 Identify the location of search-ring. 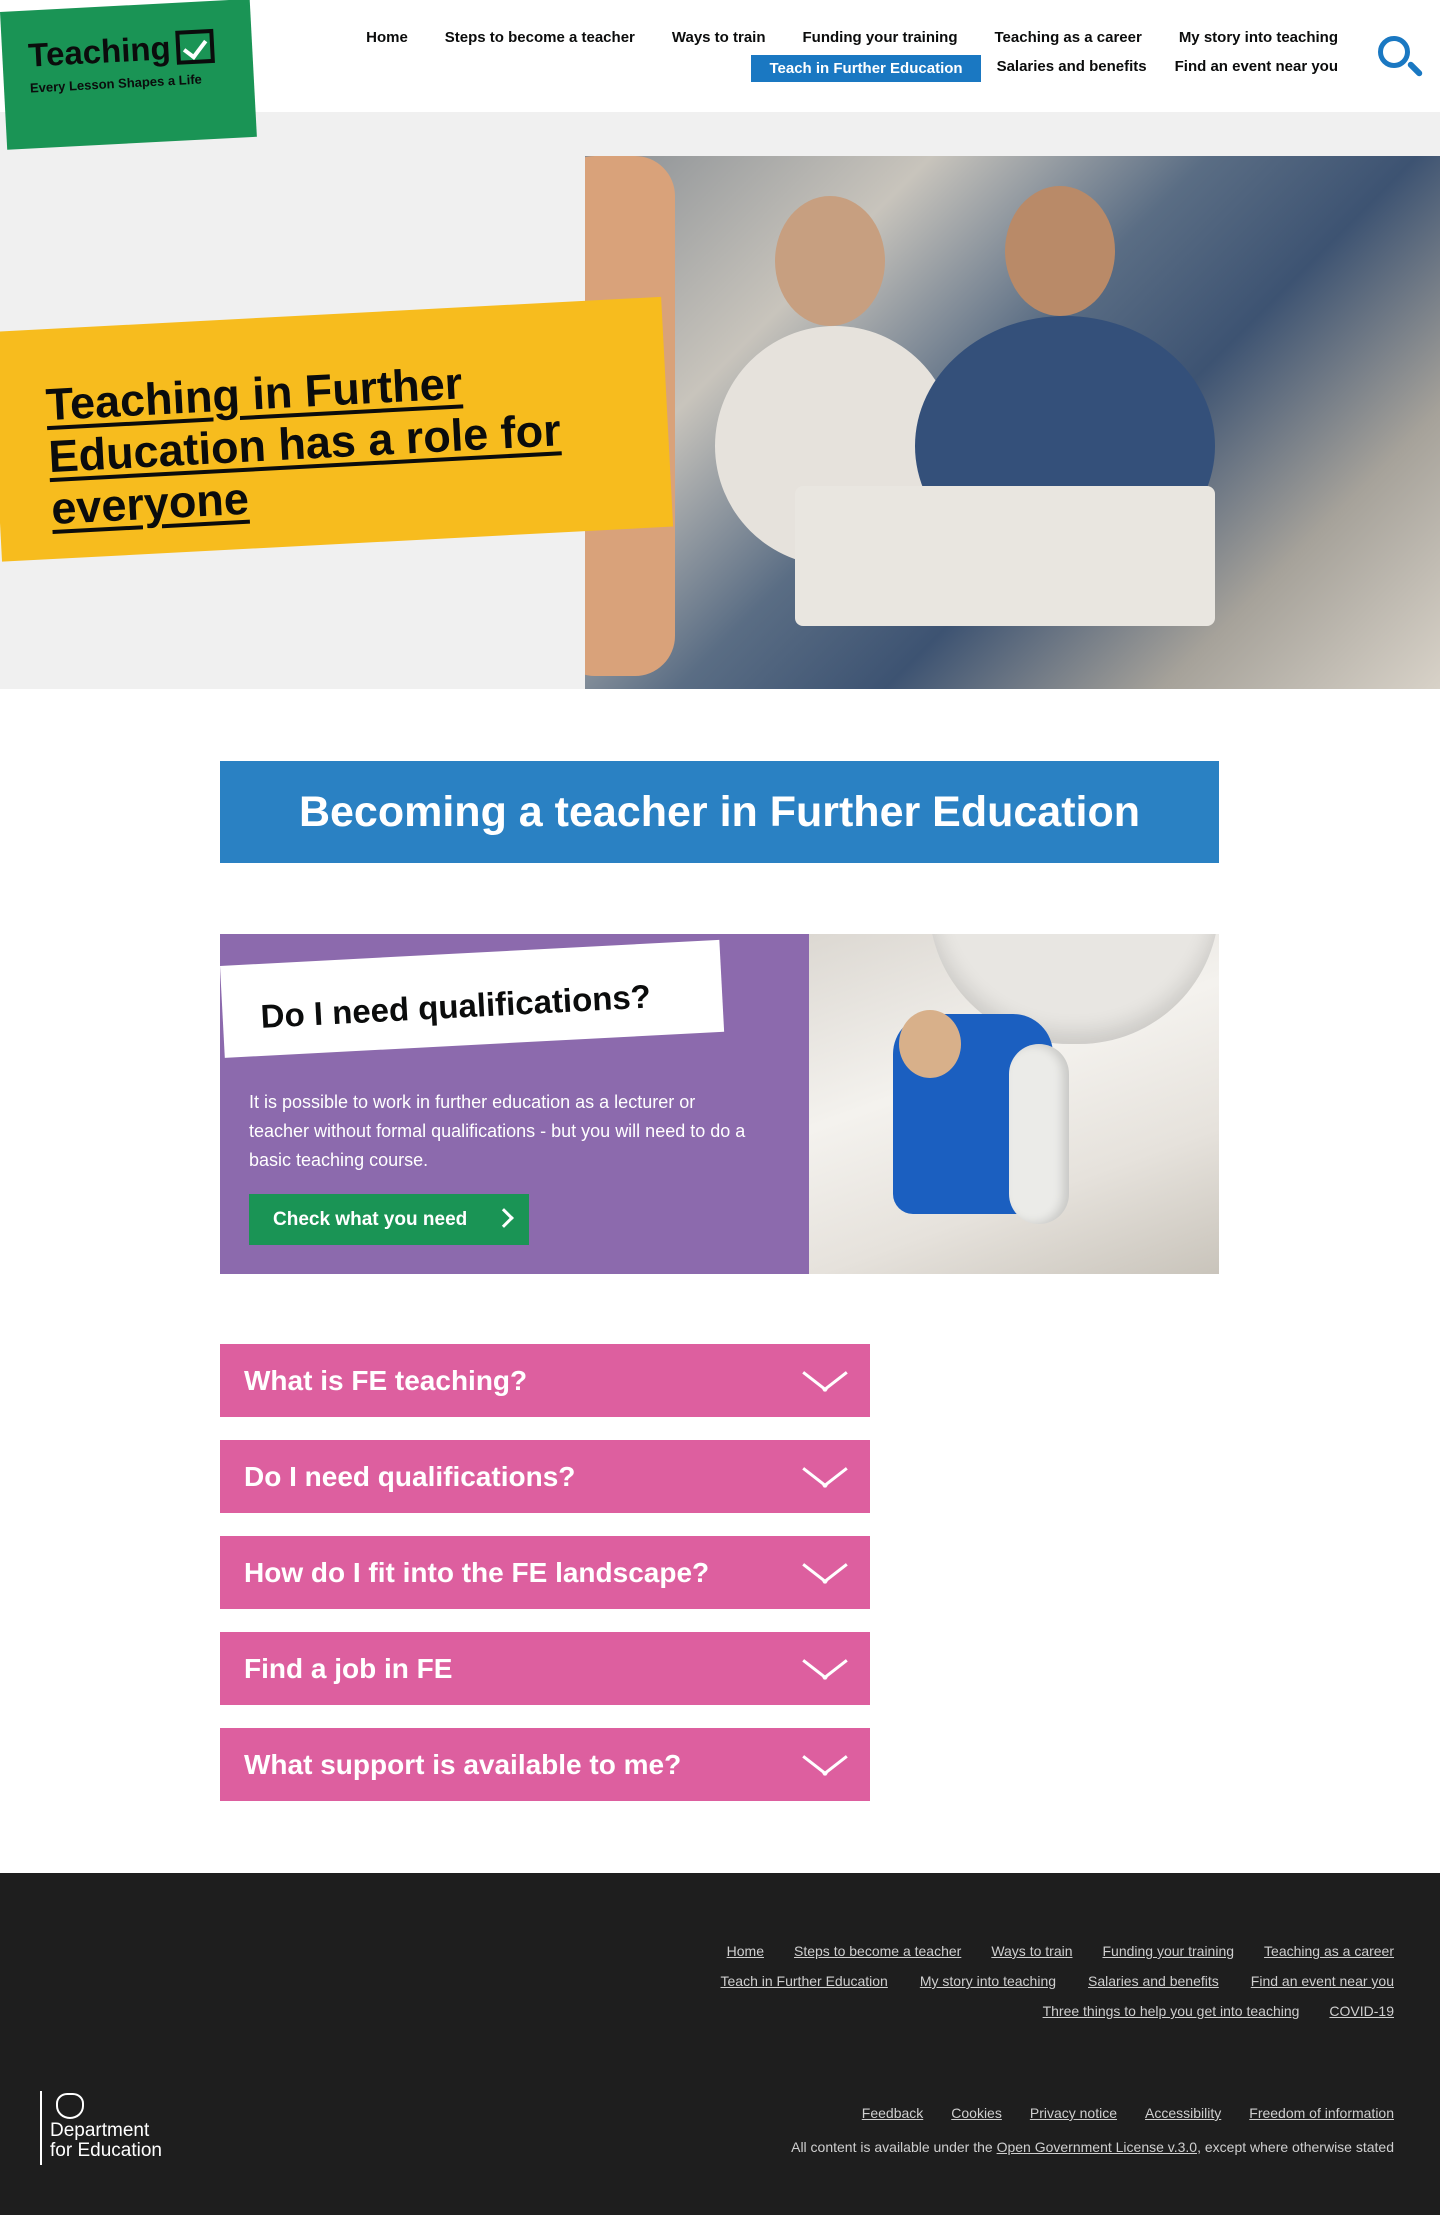
(1394, 52).